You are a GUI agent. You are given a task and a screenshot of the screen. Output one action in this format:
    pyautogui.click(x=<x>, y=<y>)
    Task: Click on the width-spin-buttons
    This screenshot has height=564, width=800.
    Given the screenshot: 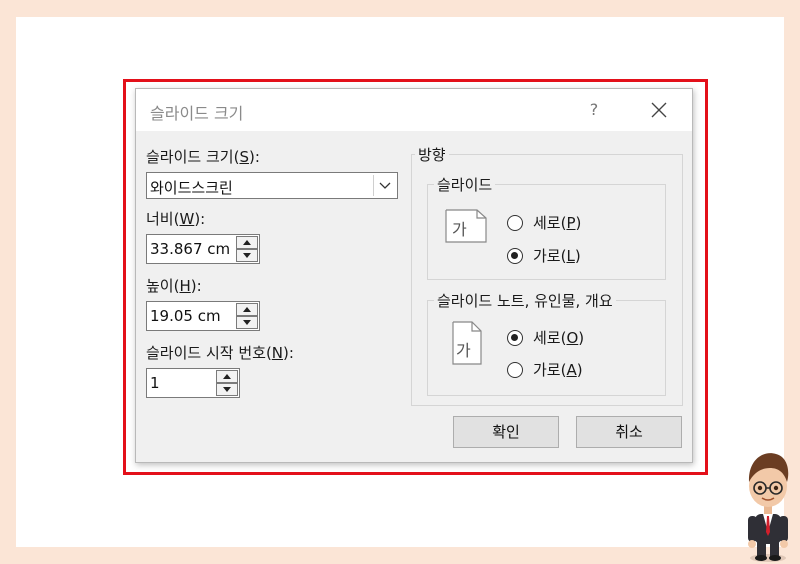 What is the action you would take?
    pyautogui.click(x=247, y=249)
    